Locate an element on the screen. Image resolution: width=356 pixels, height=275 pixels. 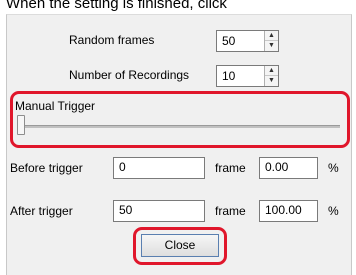
manual-trigger-slider-thumb is located at coordinates (21, 125).